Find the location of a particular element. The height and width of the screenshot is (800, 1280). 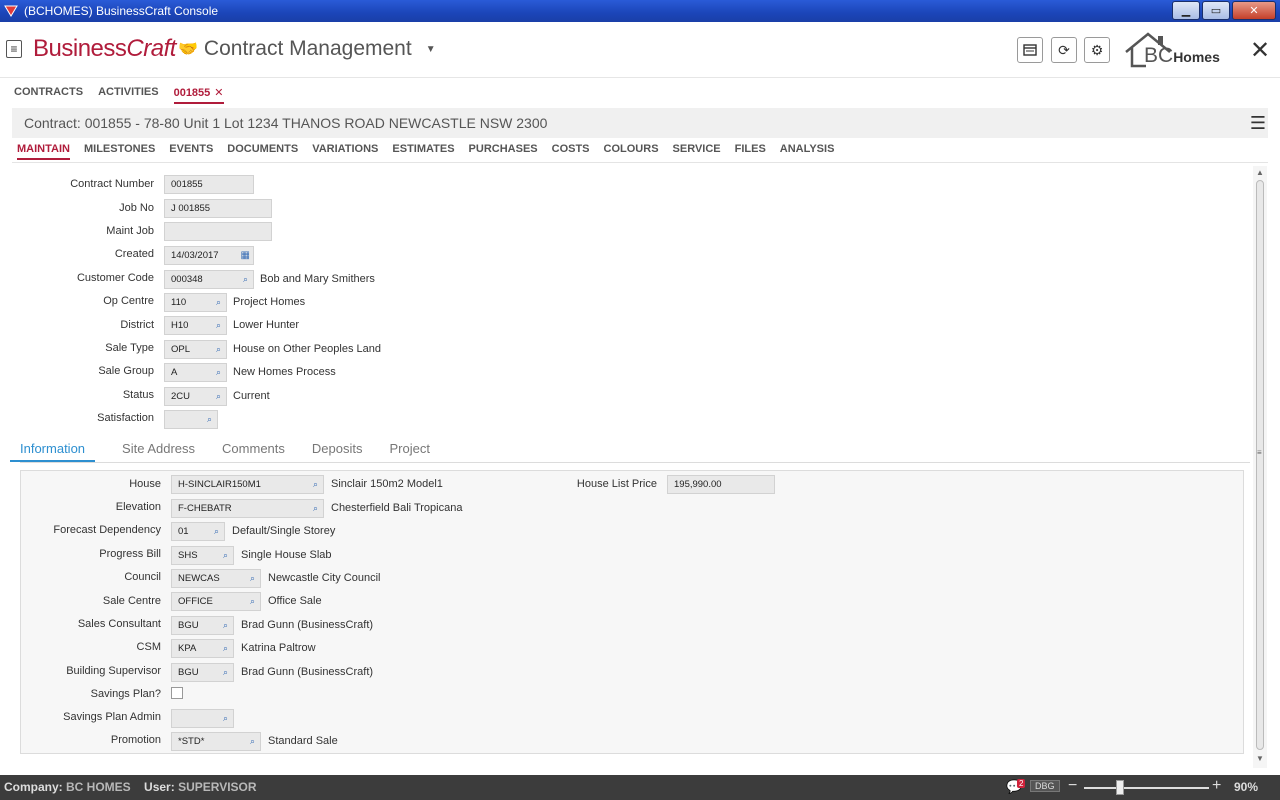

house-list-price-field: 195,990.00 is located at coordinates (721, 484).